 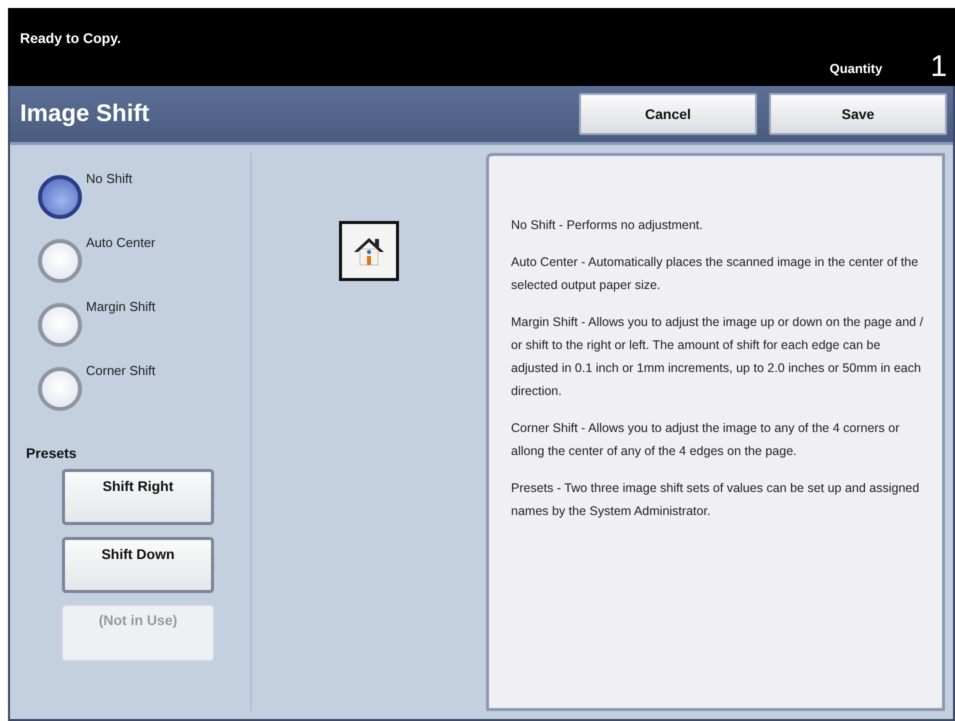 What do you see at coordinates (138, 565) in the screenshot?
I see `preset-button: Shift Down` at bounding box center [138, 565].